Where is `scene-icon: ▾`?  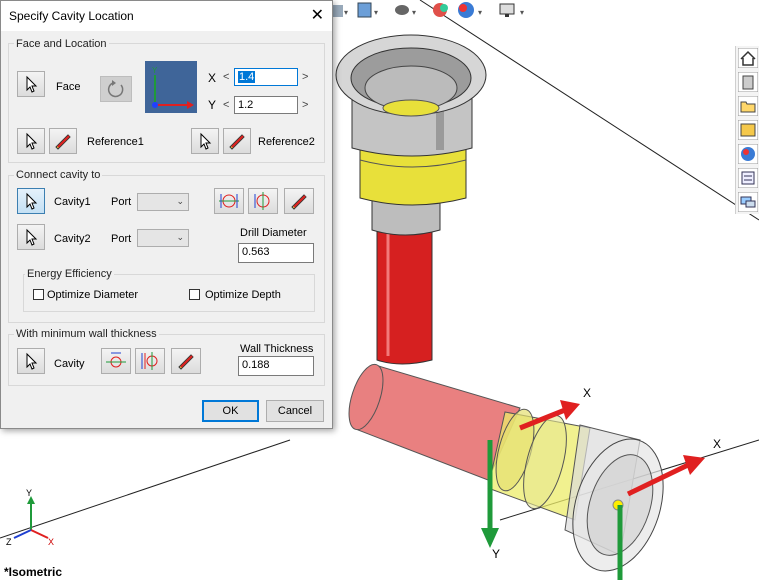
scene-icon: ▾ is located at coordinates (470, 10).